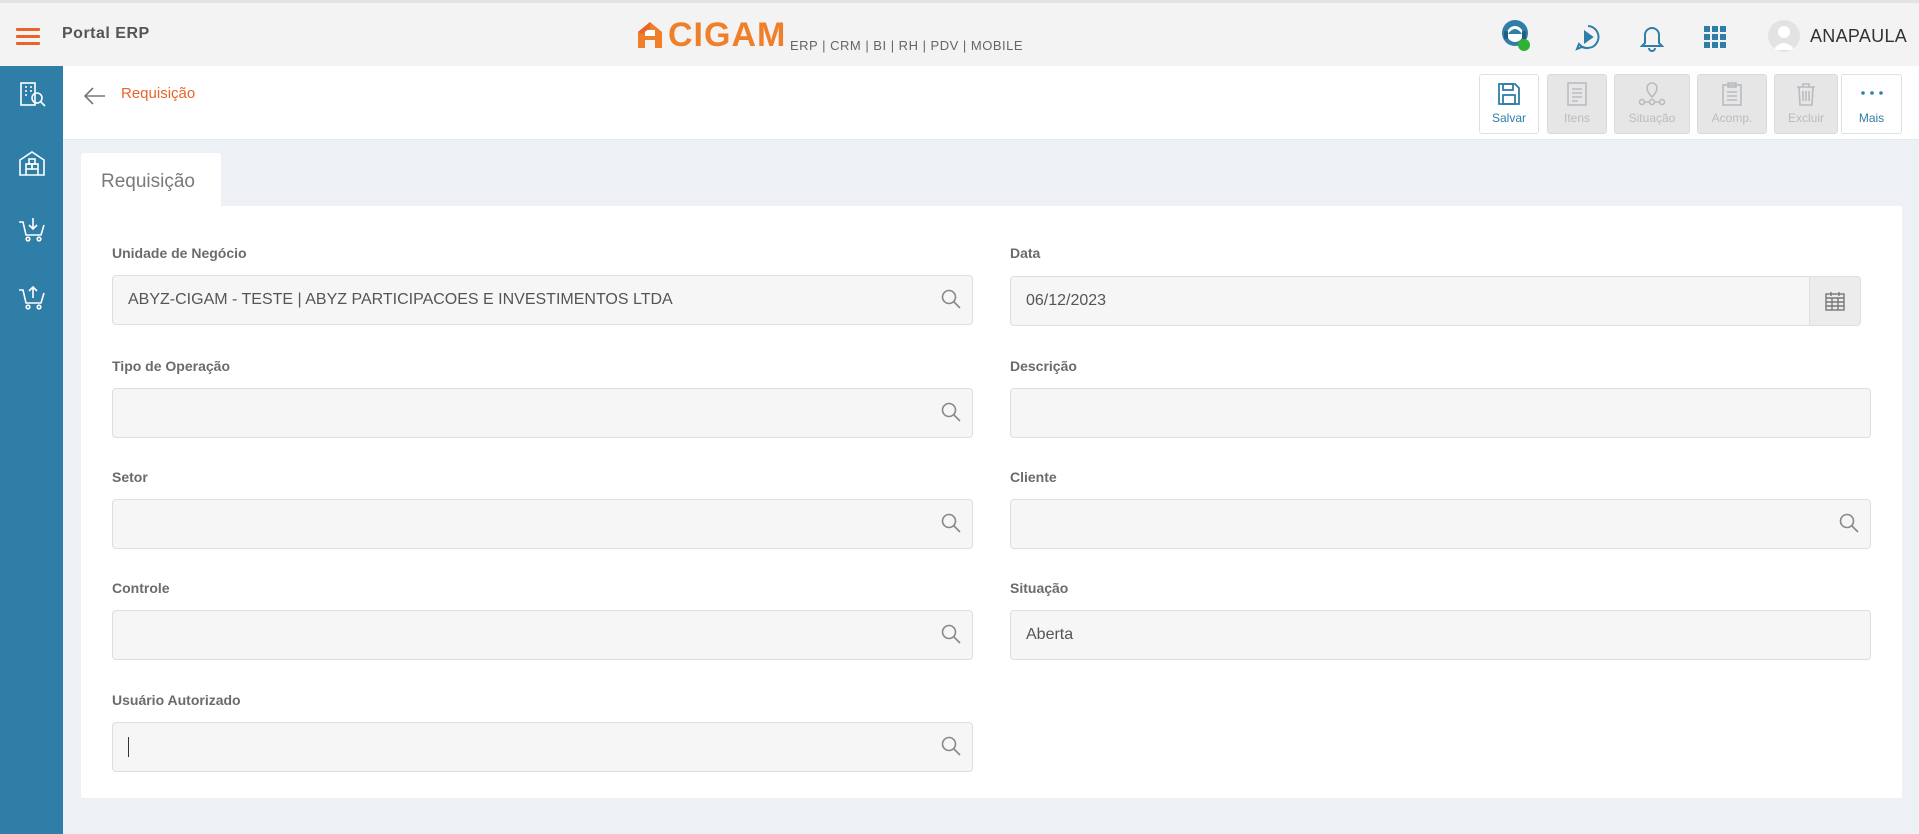 The image size is (1919, 834). I want to click on more-button-label: Mais, so click(1871, 118).